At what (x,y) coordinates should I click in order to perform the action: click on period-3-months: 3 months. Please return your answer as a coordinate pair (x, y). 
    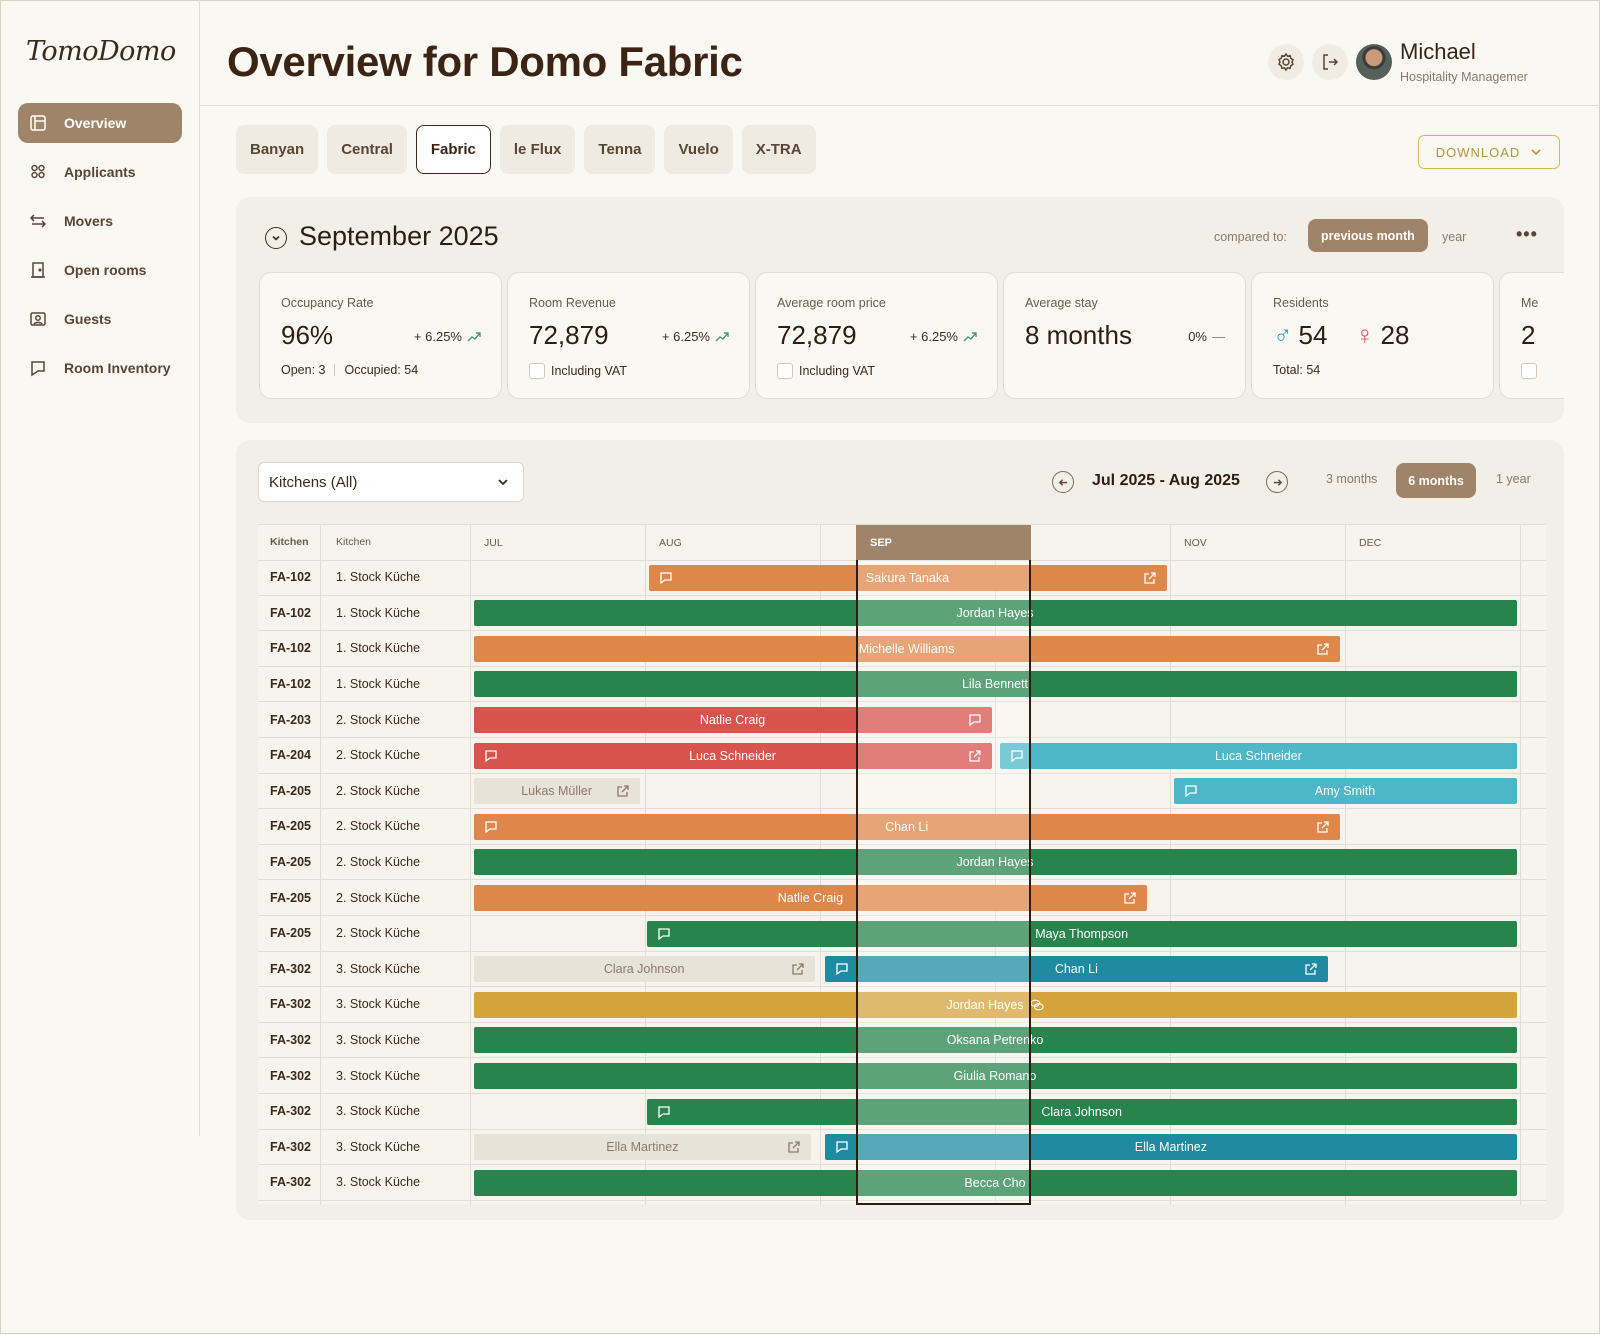
    Looking at the image, I should click on (1351, 479).